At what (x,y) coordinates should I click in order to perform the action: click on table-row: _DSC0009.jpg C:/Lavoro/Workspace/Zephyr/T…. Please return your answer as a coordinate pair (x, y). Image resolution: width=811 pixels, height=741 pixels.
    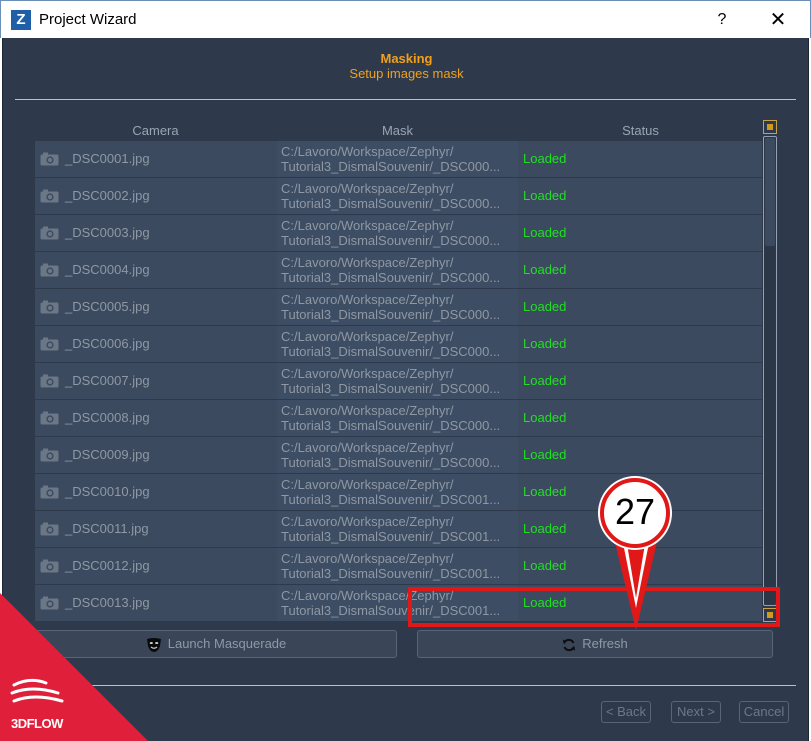
    Looking at the image, I should click on (398, 455).